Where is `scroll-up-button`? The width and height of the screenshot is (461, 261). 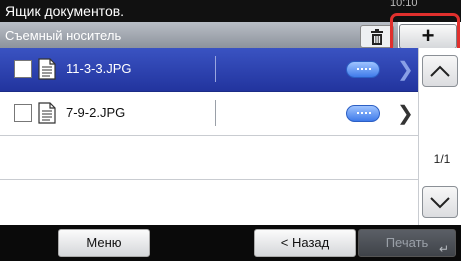
scroll-up-button is located at coordinates (440, 71).